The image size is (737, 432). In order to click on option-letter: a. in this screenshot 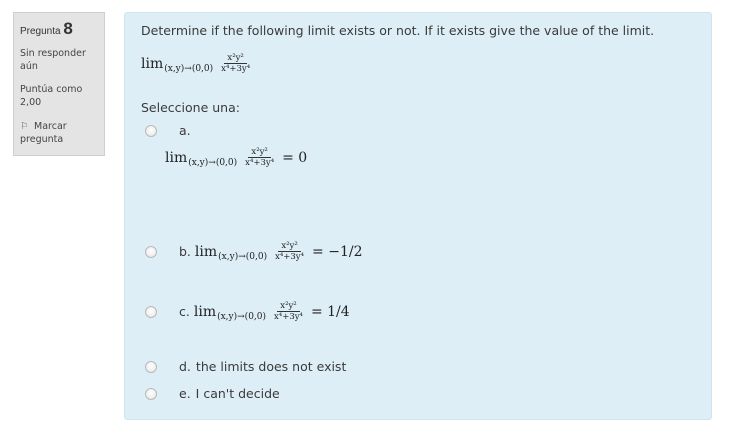, I will do `click(185, 130)`.